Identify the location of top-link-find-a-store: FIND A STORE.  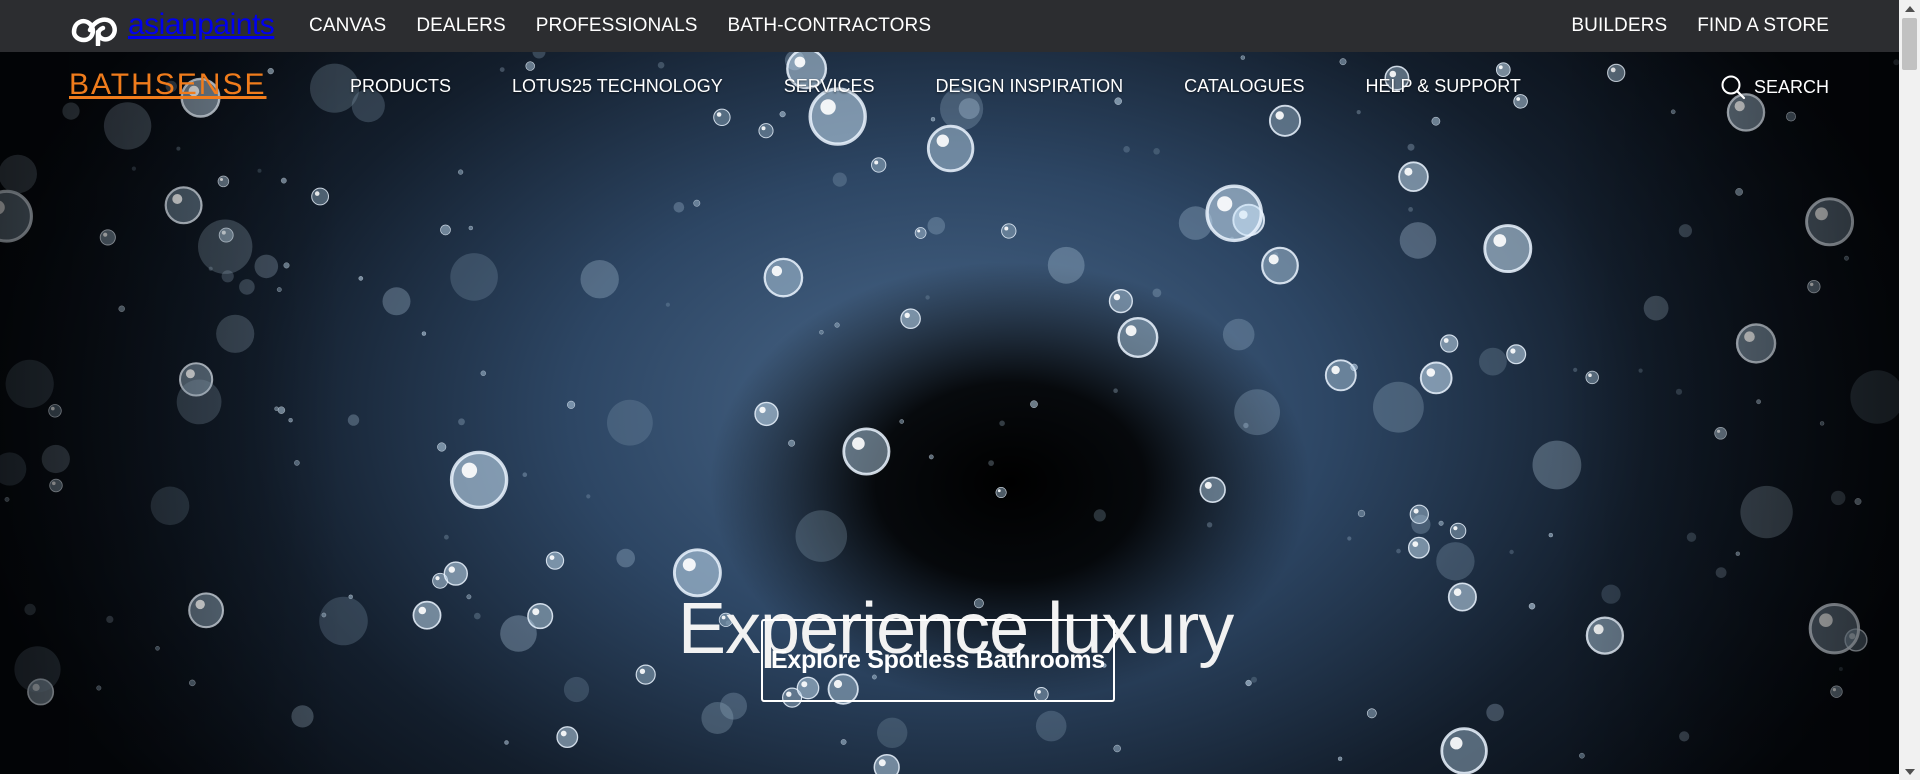
(1763, 26).